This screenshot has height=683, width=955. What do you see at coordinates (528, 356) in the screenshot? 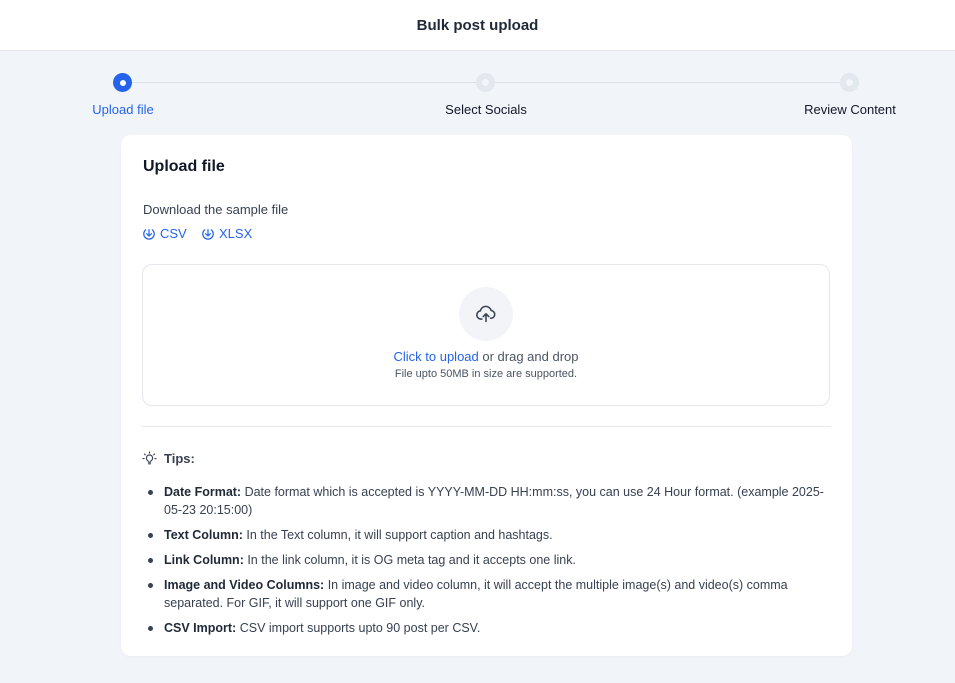
I see `drag-drop-text: or drag and drop` at bounding box center [528, 356].